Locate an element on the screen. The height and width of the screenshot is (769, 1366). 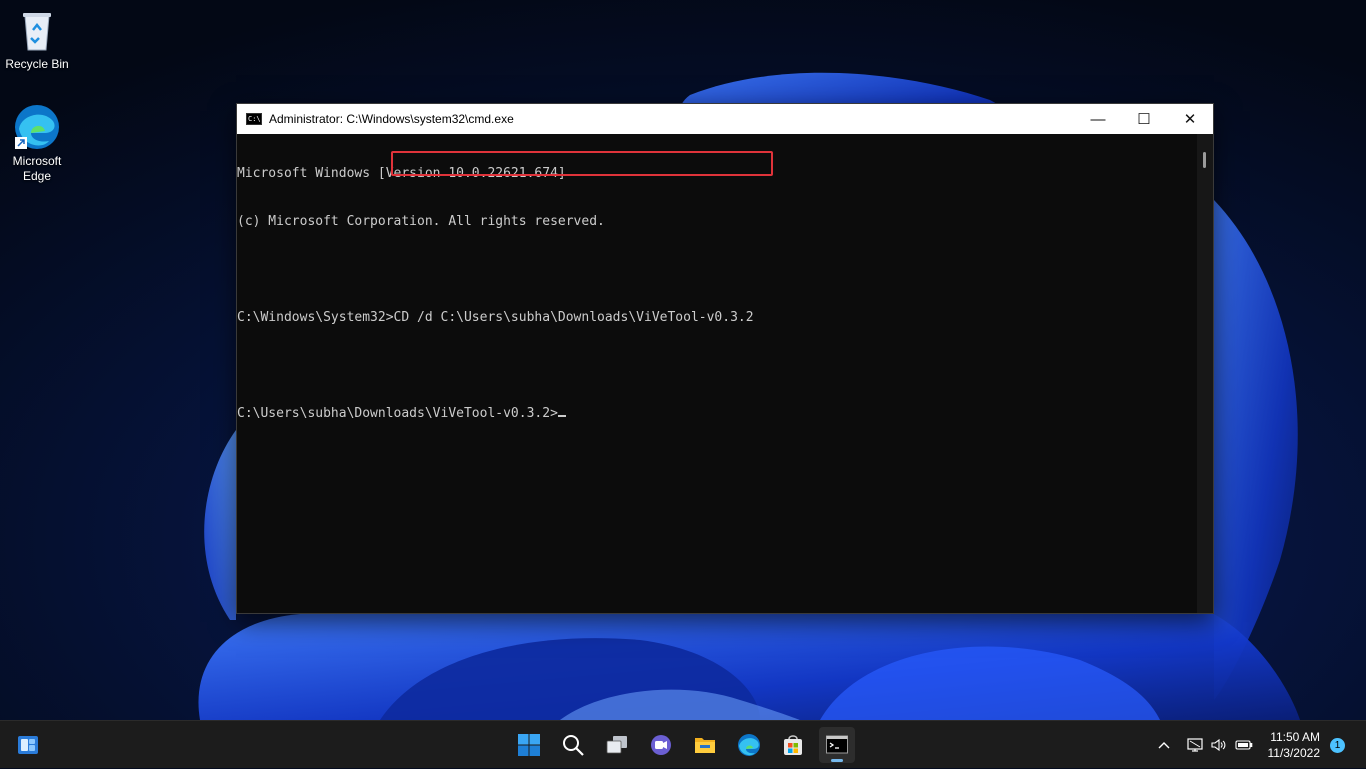
chevron-up-icon is located at coordinates (1164, 745).